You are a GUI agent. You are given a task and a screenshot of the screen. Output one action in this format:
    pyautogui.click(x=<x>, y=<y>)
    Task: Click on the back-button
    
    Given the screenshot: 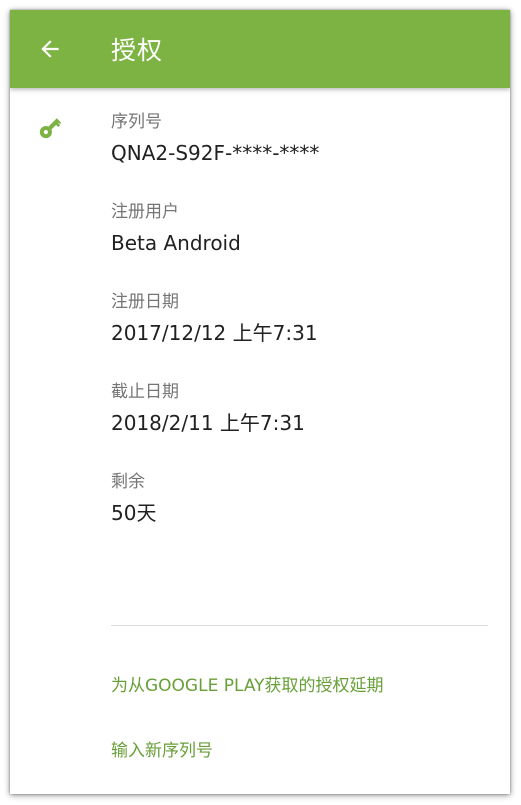 What is the action you would take?
    pyautogui.click(x=50, y=49)
    